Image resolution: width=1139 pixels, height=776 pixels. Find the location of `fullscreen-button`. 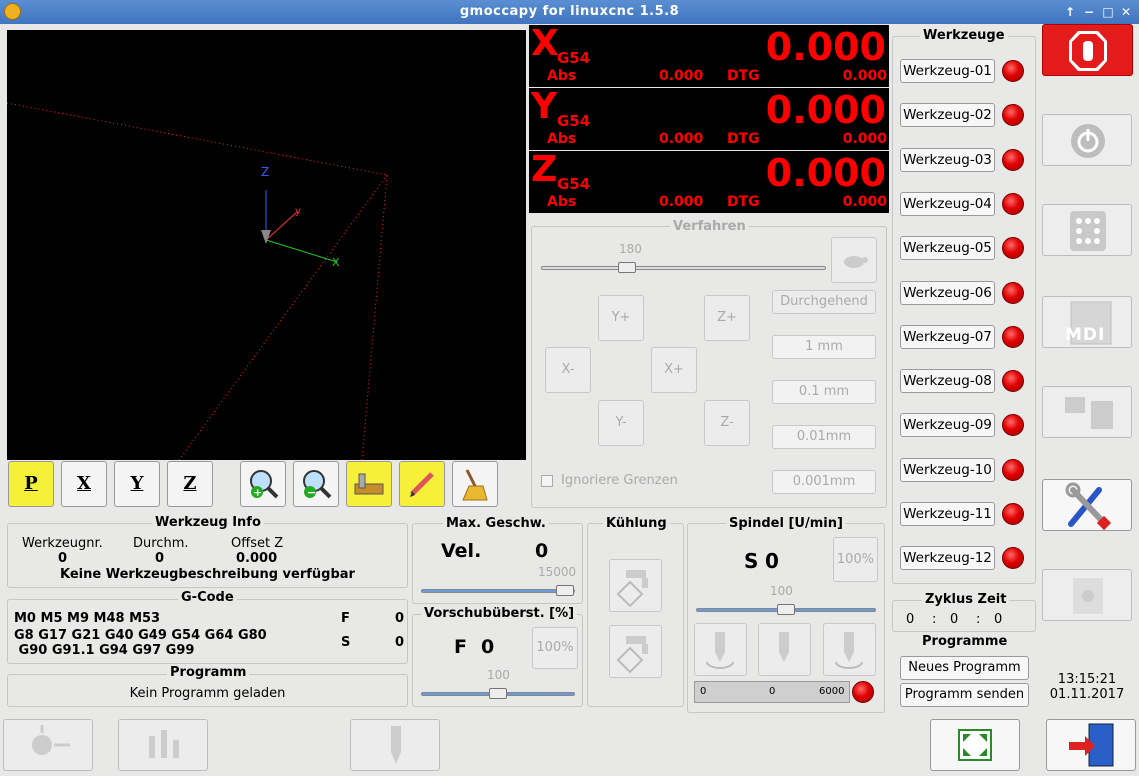

fullscreen-button is located at coordinates (975, 745).